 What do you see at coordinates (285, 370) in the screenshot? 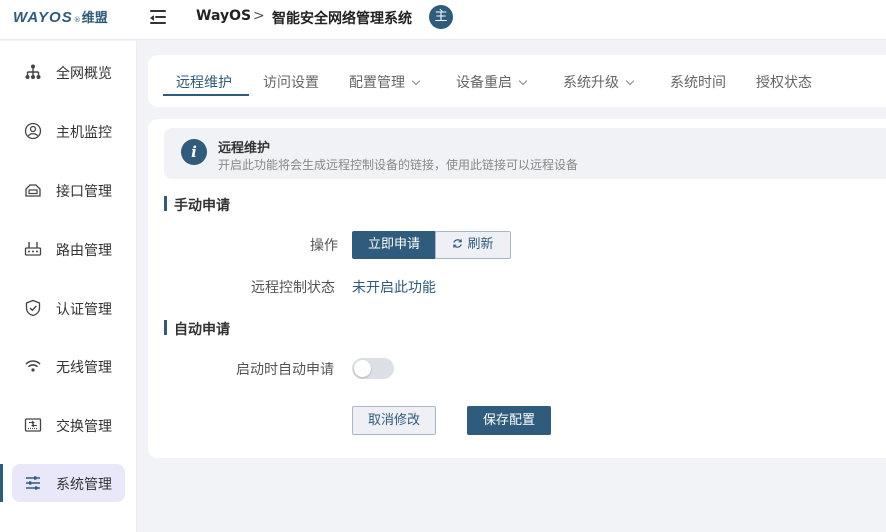
I see `auto-apply-label: 启动时自动申请` at bounding box center [285, 370].